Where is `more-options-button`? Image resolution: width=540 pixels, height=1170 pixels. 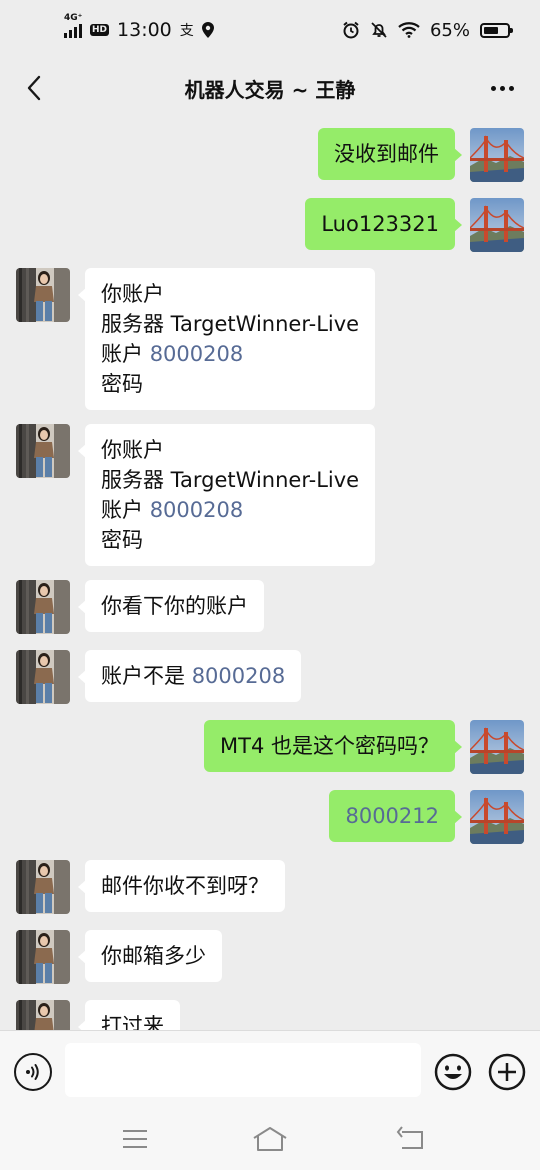
more-options-button is located at coordinates (502, 88).